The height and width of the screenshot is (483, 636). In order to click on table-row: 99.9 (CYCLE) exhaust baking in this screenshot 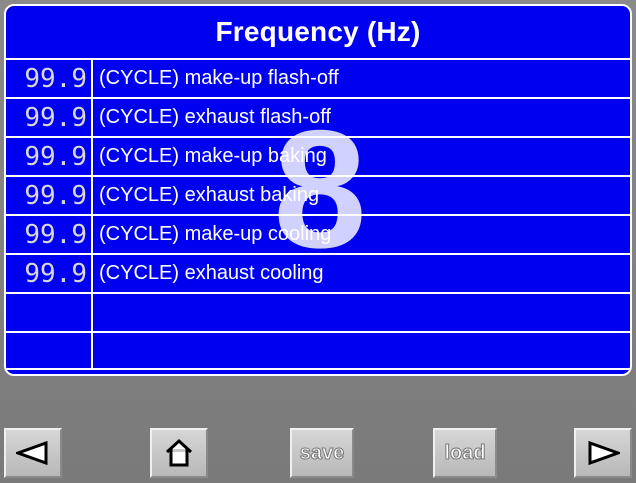, I will do `click(318, 194)`.